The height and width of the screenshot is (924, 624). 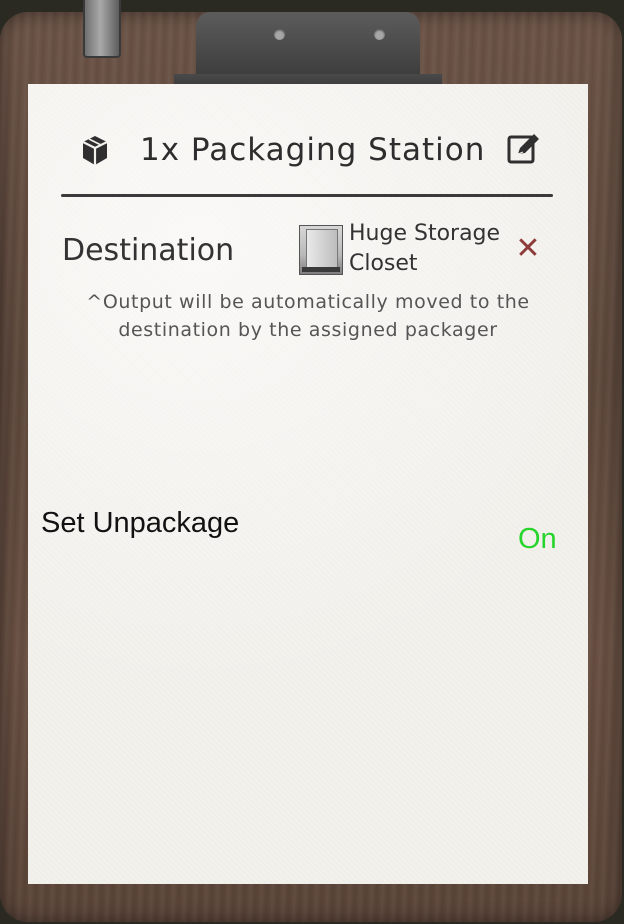 What do you see at coordinates (102, 29) in the screenshot?
I see `hanging-pin` at bounding box center [102, 29].